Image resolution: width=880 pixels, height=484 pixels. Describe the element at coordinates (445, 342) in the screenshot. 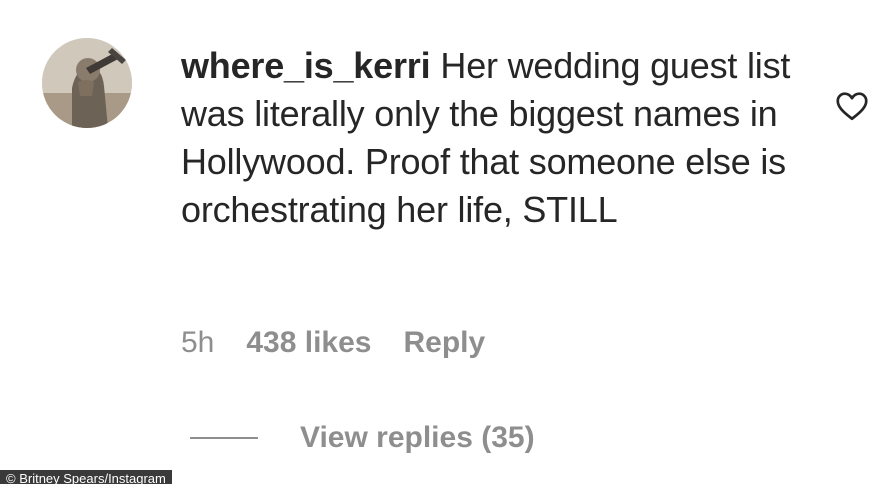

I see `reply-button: Reply` at that location.